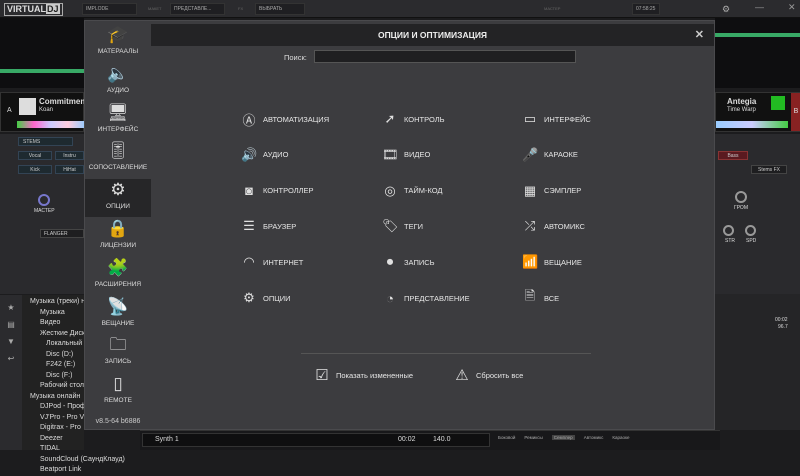 Image resolution: width=800 pixels, height=476 pixels. I want to click on pad-instru: Instru, so click(69, 155).